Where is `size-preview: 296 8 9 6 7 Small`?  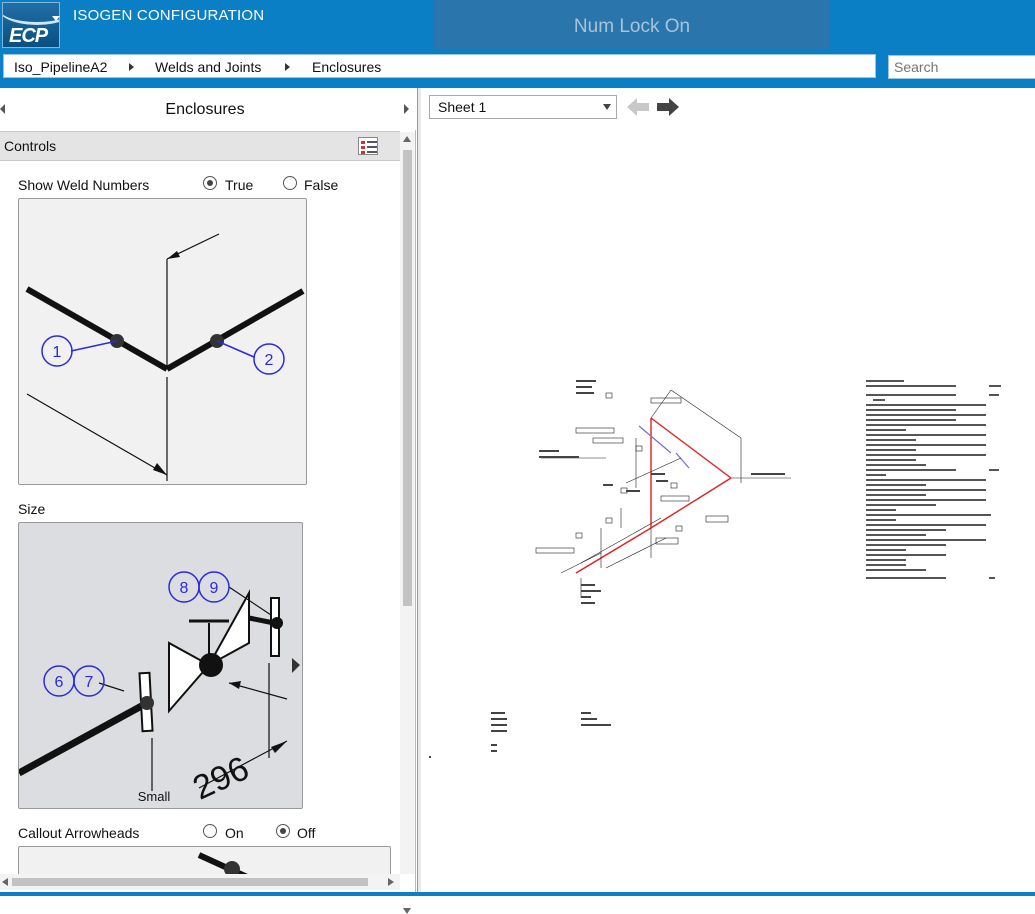
size-preview: 296 8 9 6 7 Small is located at coordinates (160, 665).